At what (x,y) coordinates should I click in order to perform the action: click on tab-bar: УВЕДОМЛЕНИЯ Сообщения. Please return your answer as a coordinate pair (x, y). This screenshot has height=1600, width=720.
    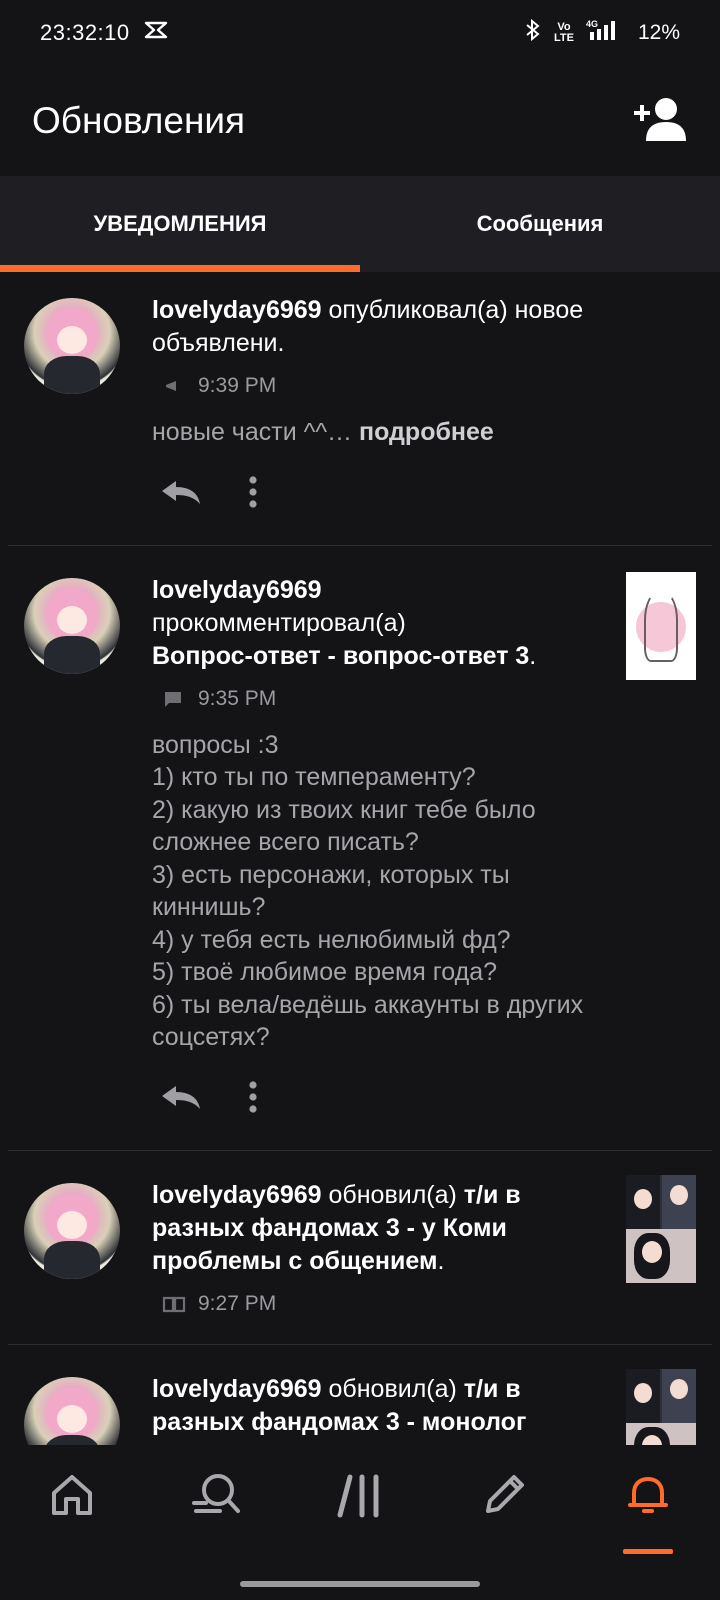
    Looking at the image, I should click on (360, 224).